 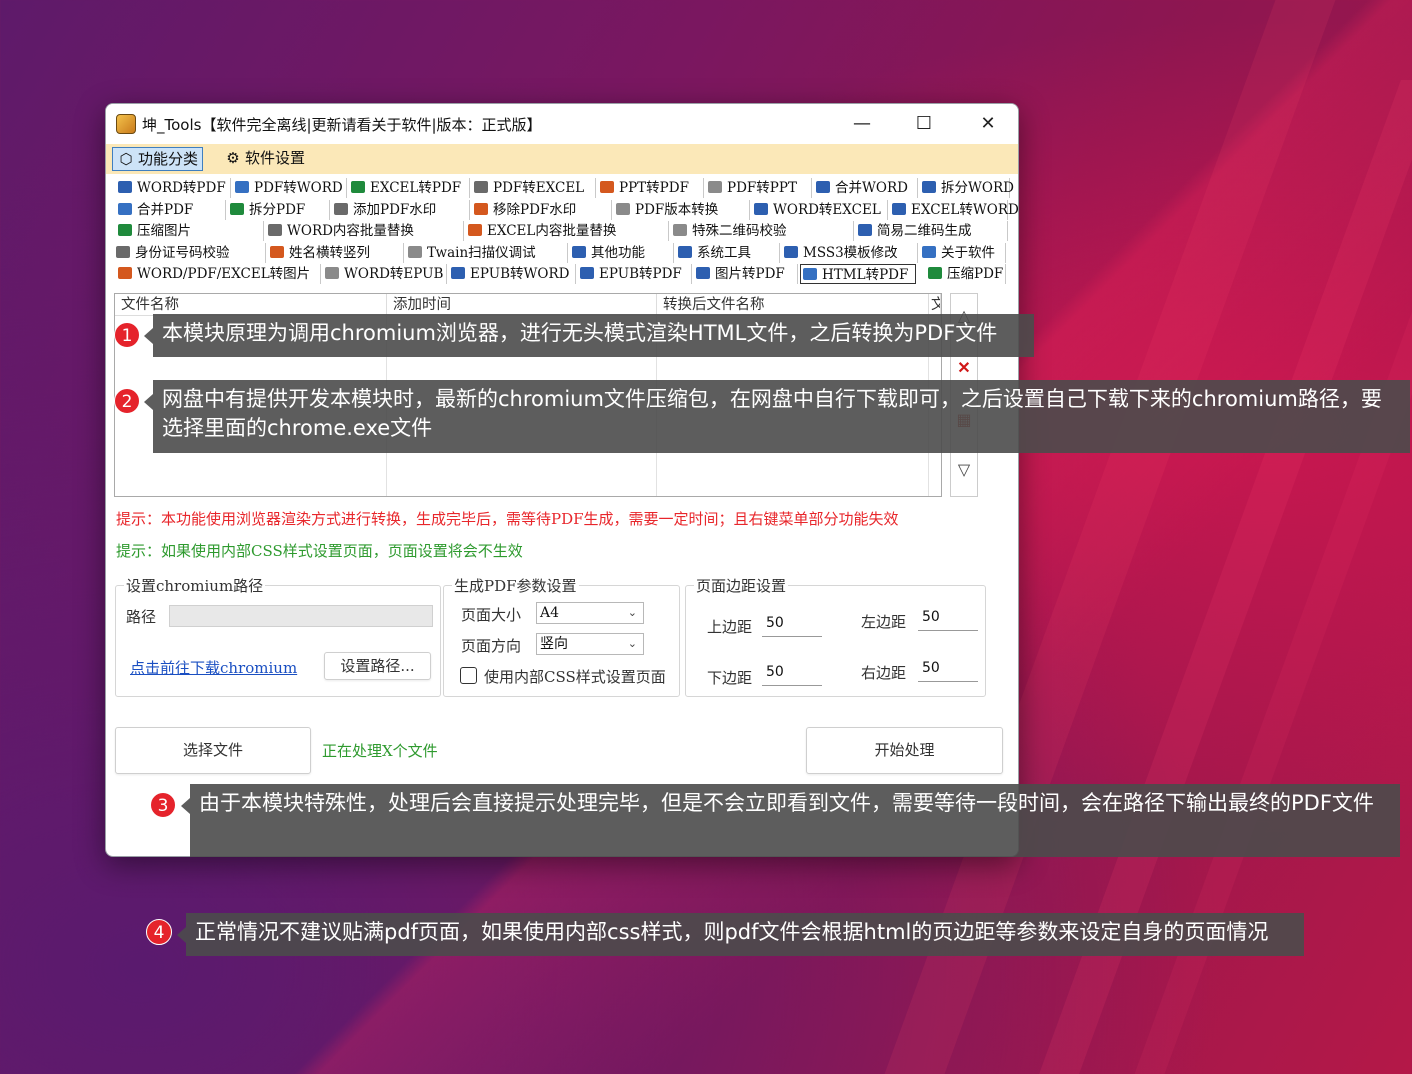 I want to click on tab-1-3: 移除PDF水印, so click(x=542, y=209).